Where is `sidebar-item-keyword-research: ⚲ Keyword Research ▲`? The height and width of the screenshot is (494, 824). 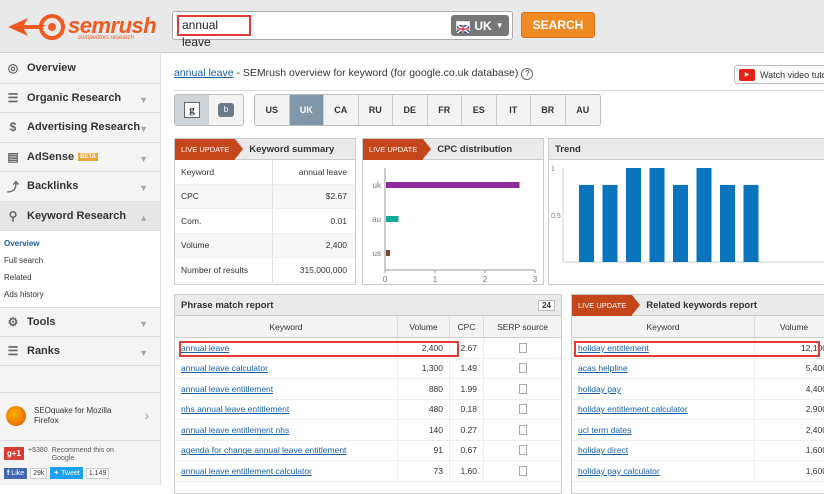 sidebar-item-keyword-research: ⚲ Keyword Research ▲ is located at coordinates (80, 216).